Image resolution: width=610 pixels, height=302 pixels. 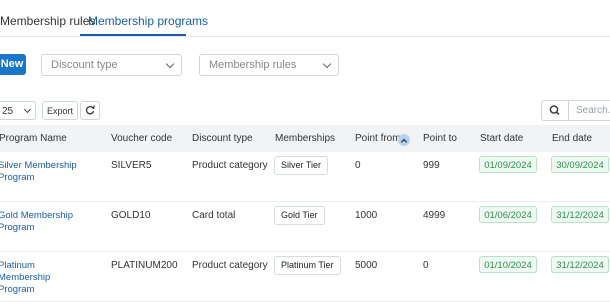 I want to click on search-button, so click(x=555, y=110).